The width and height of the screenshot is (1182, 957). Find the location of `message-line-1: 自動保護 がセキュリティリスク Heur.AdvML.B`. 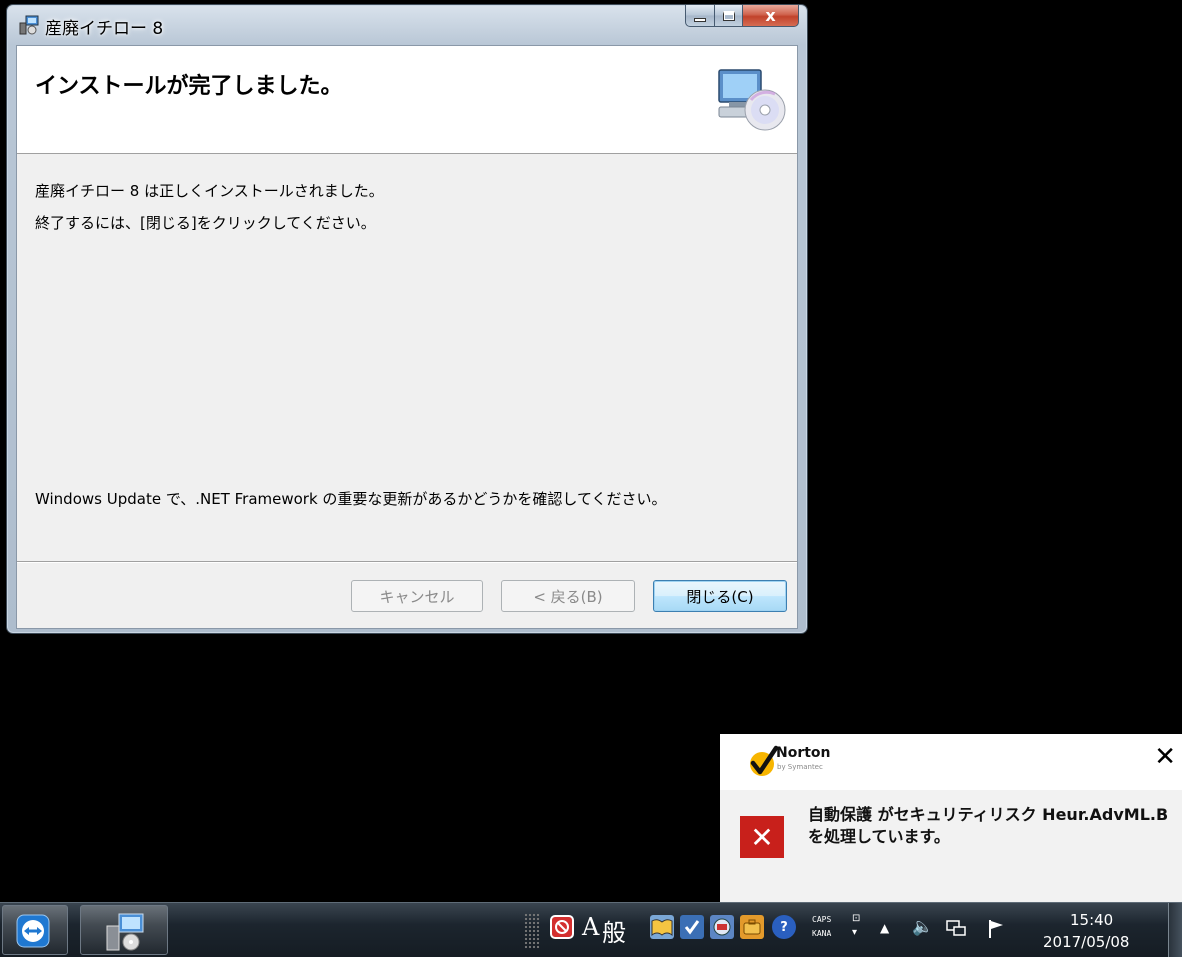

message-line-1: 自動保護 がセキュリティリスク Heur.AdvML.B is located at coordinates (988, 814).